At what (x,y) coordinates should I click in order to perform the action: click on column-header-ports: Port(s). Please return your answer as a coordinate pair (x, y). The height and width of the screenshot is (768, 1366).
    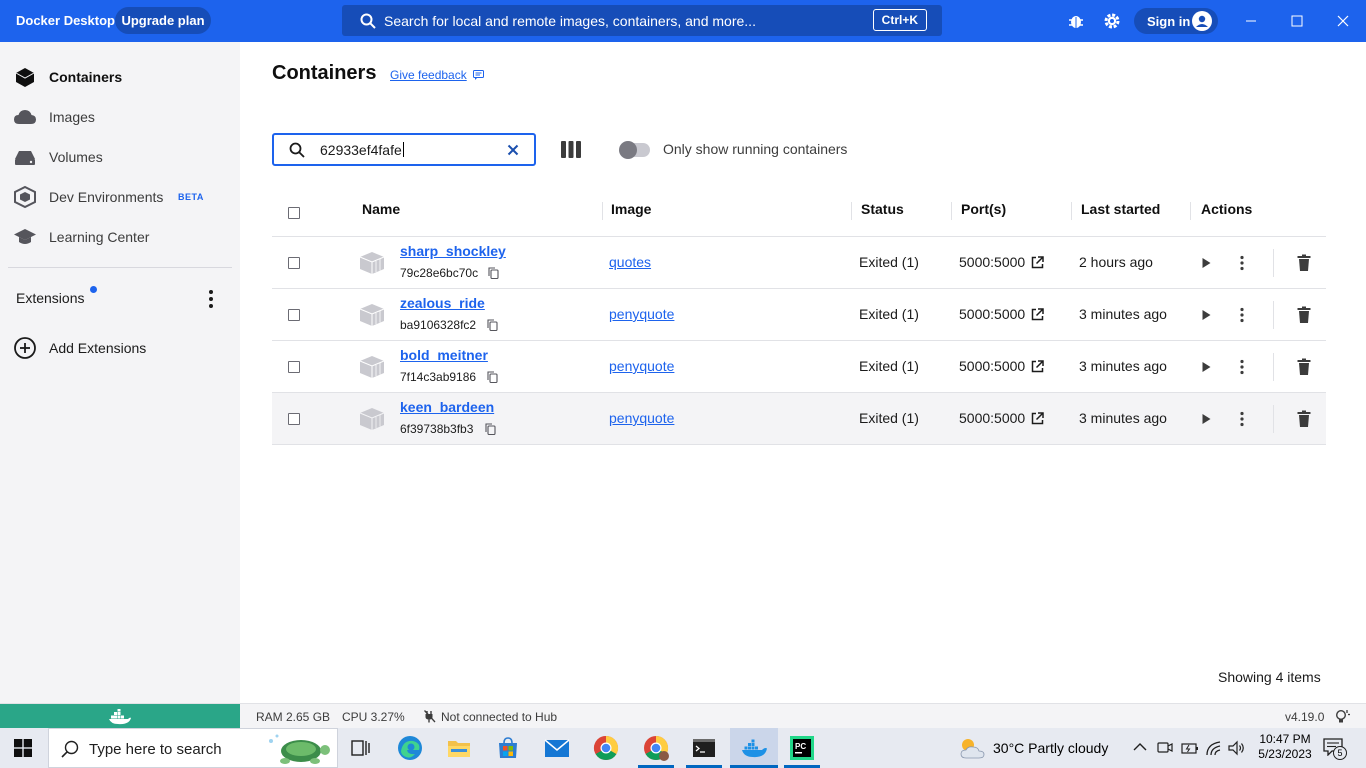
    Looking at the image, I should click on (983, 209).